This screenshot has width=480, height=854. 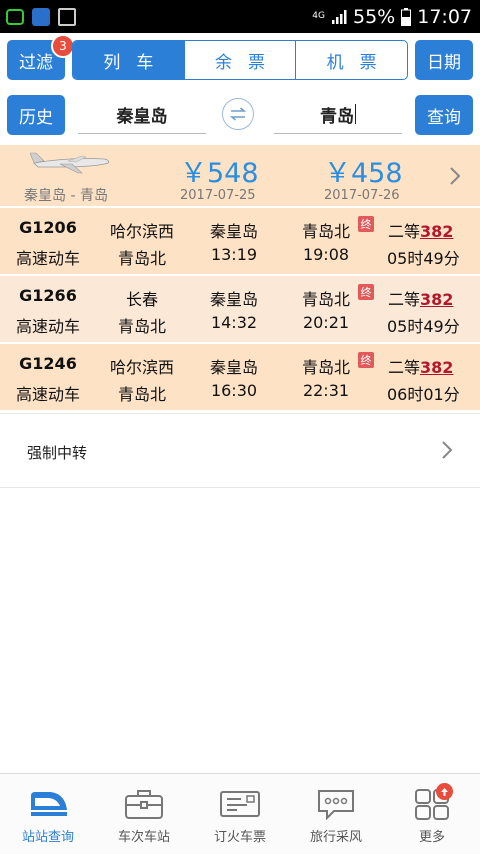 What do you see at coordinates (48, 363) in the screenshot?
I see `train-code: G1246` at bounding box center [48, 363].